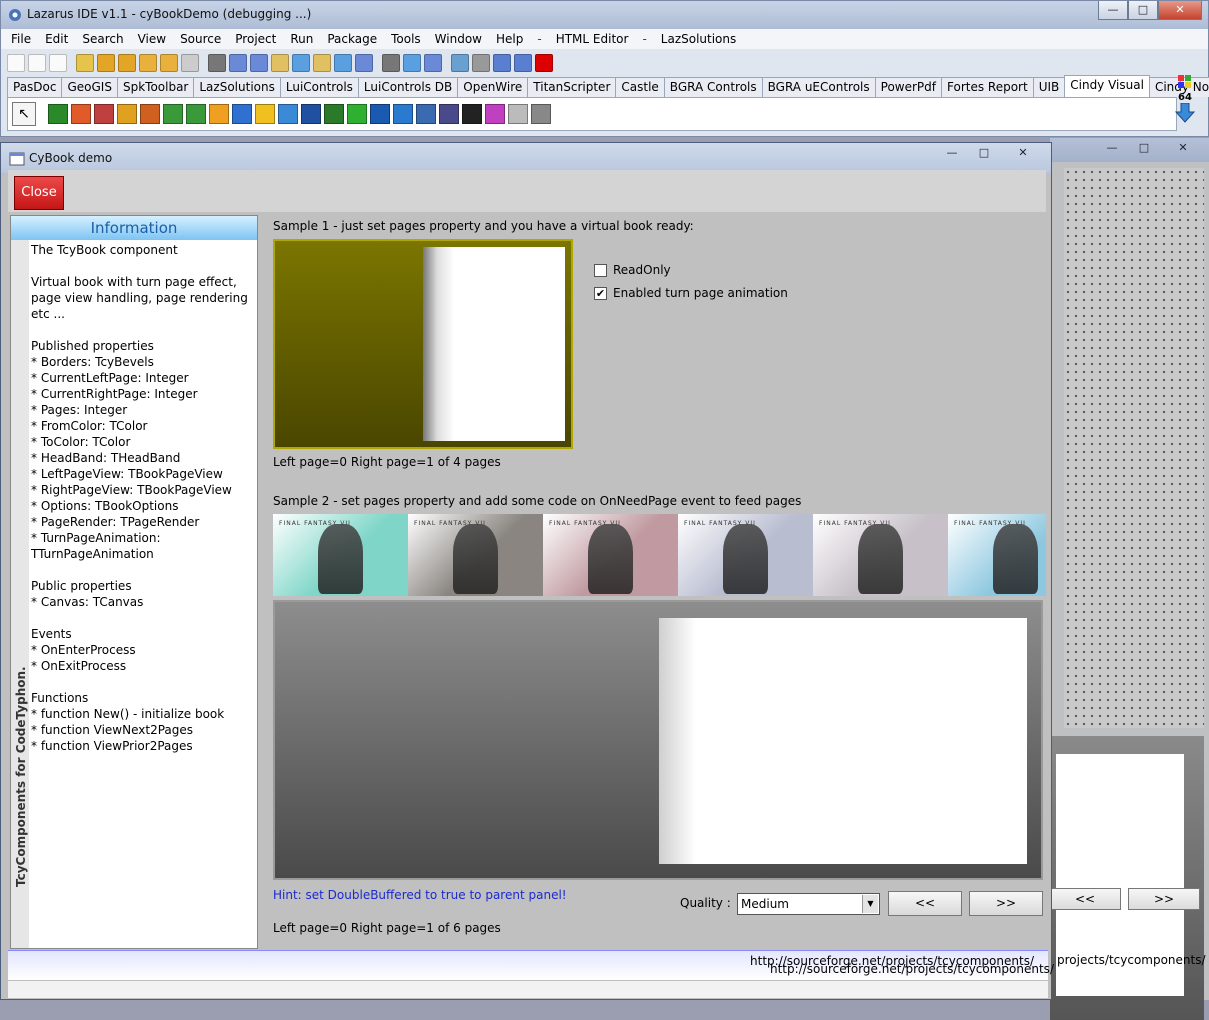  Describe the element at coordinates (458, 39) in the screenshot. I see `menu-window: Window` at that location.